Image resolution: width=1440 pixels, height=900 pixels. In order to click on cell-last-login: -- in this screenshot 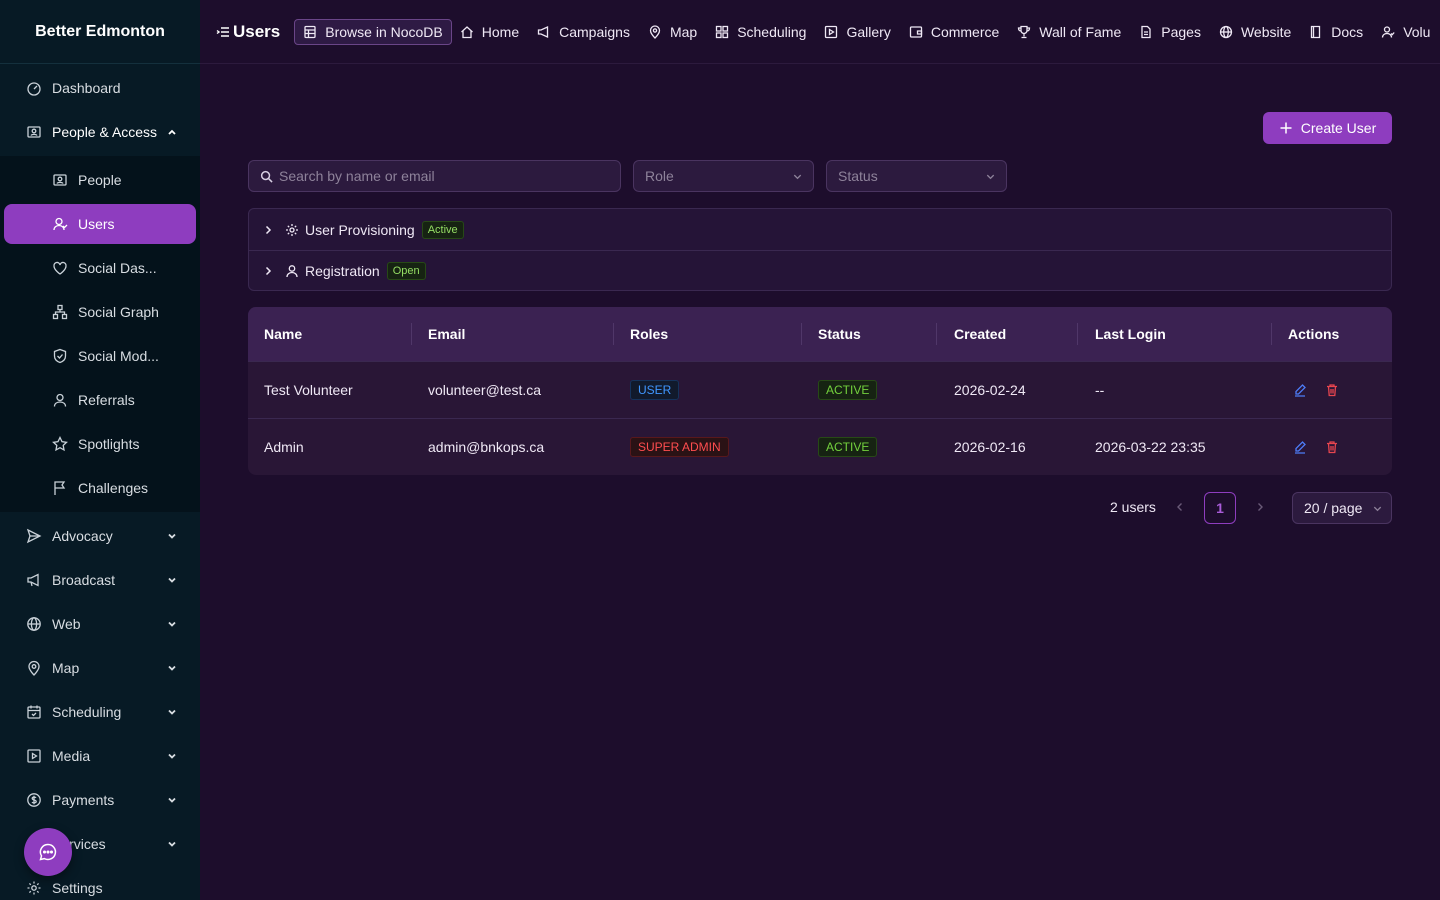, I will do `click(1100, 390)`.